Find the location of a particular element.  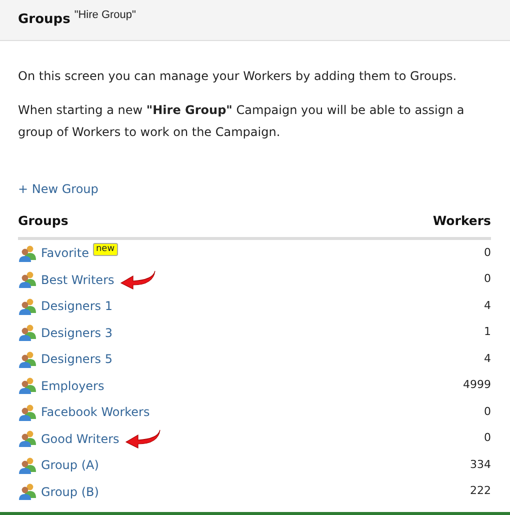

group-link: Designers 1 is located at coordinates (76, 306).